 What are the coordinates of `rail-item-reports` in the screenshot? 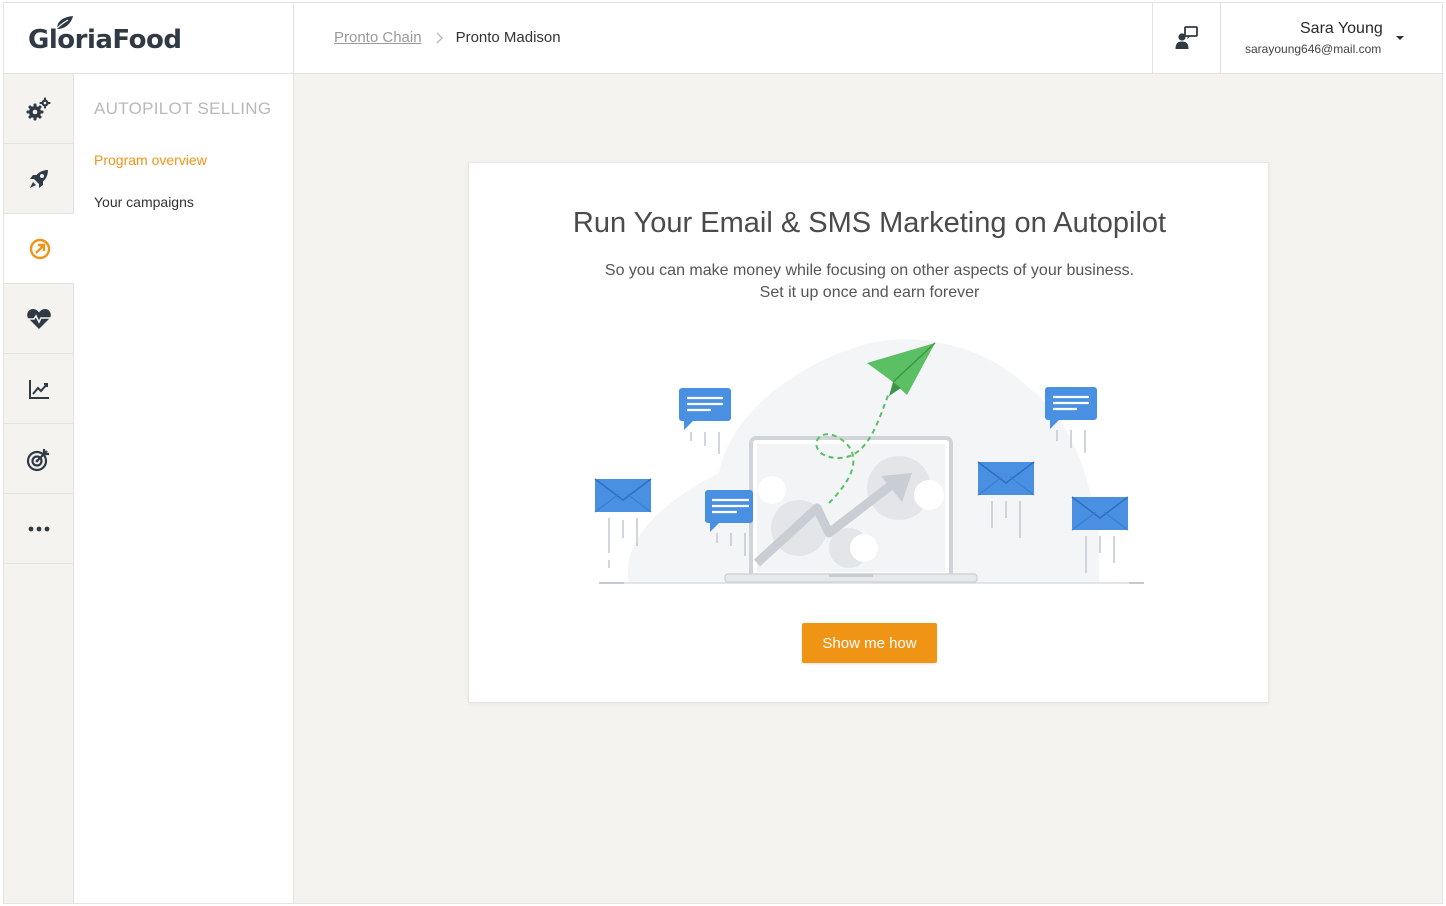 It's located at (39, 389).